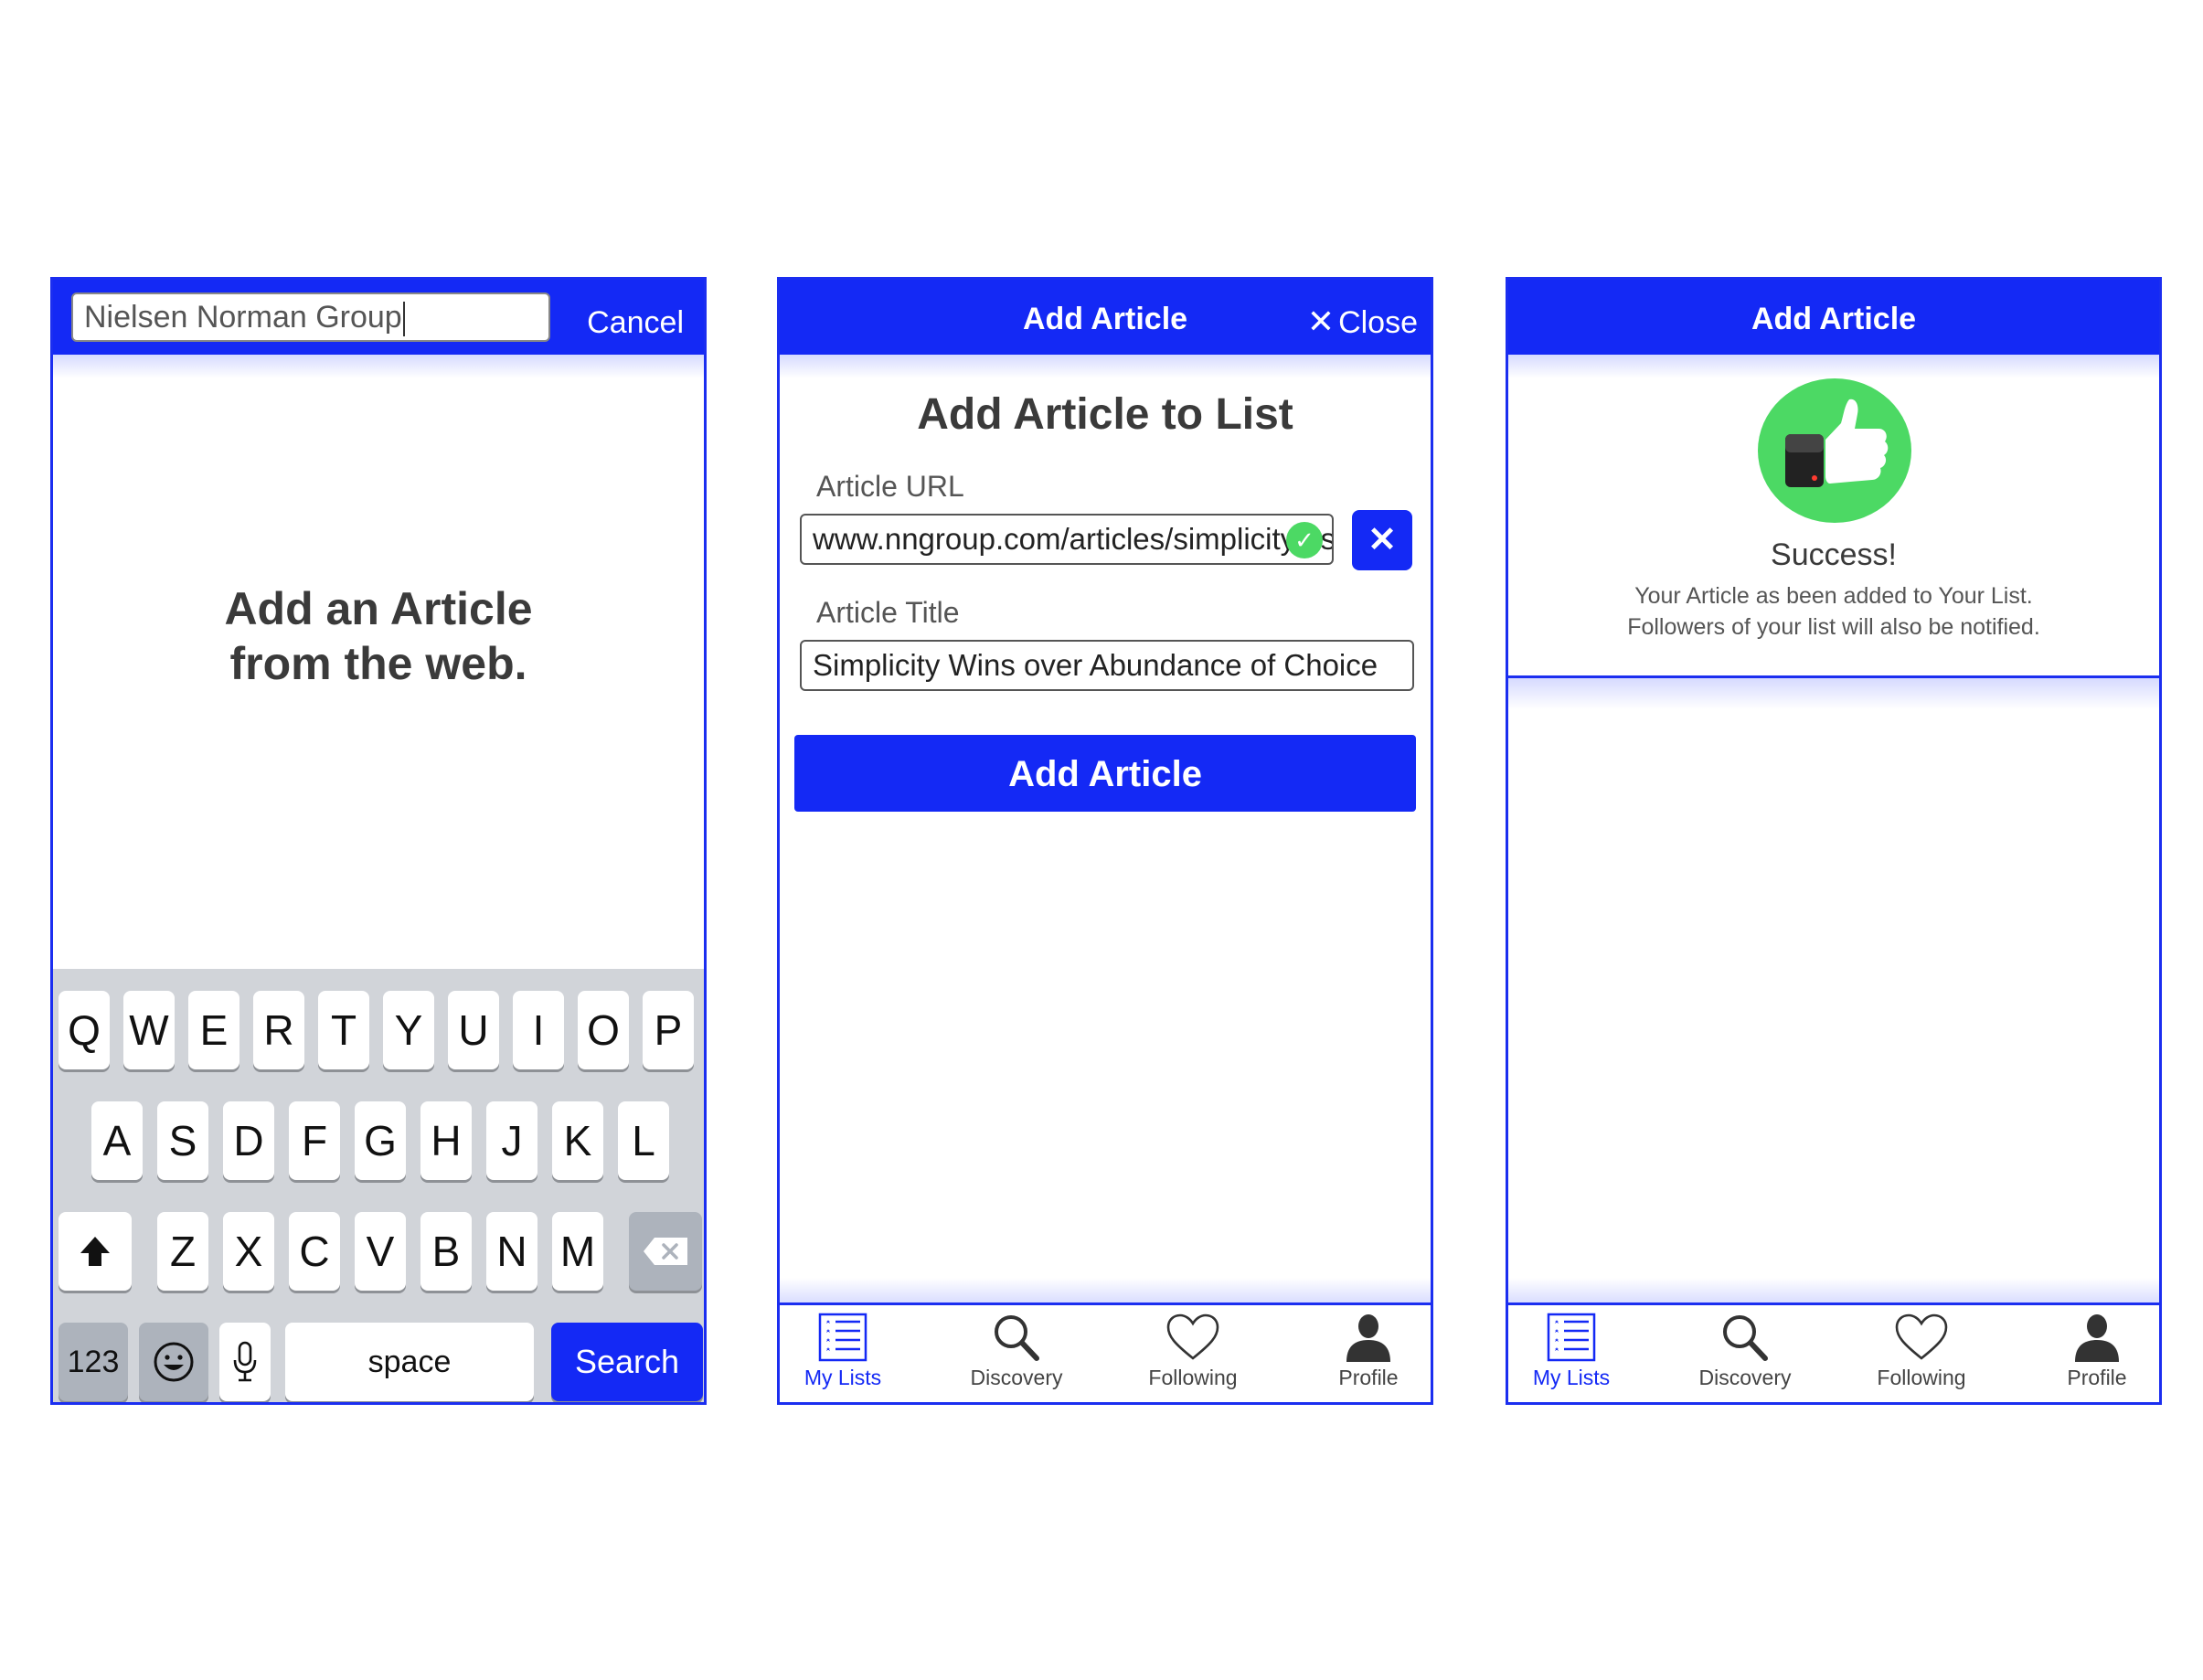 This screenshot has height=1680, width=2203. What do you see at coordinates (1105, 773) in the screenshot?
I see `add-article-button: Add Article` at bounding box center [1105, 773].